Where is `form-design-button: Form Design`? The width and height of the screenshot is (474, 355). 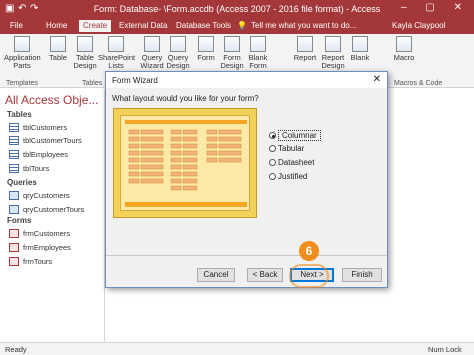
form-design-button: Form Design is located at coordinates (232, 53).